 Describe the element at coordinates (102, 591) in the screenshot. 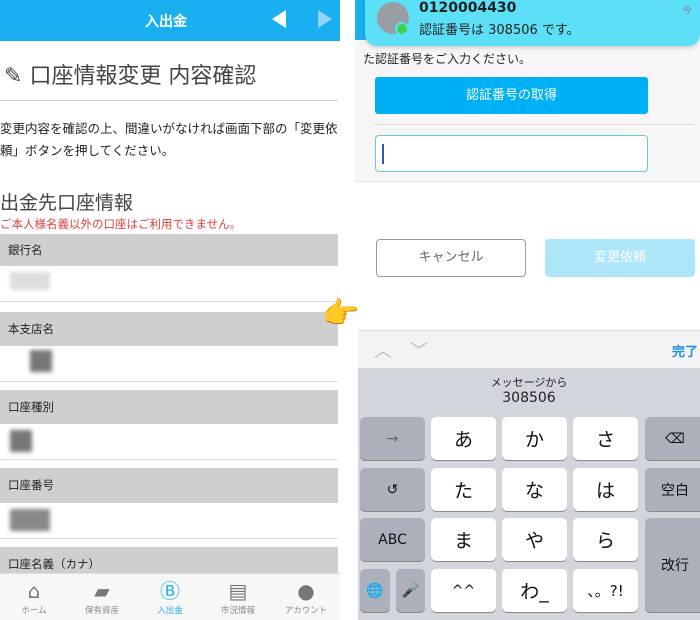

I see `wallet-icon: ▰` at that location.